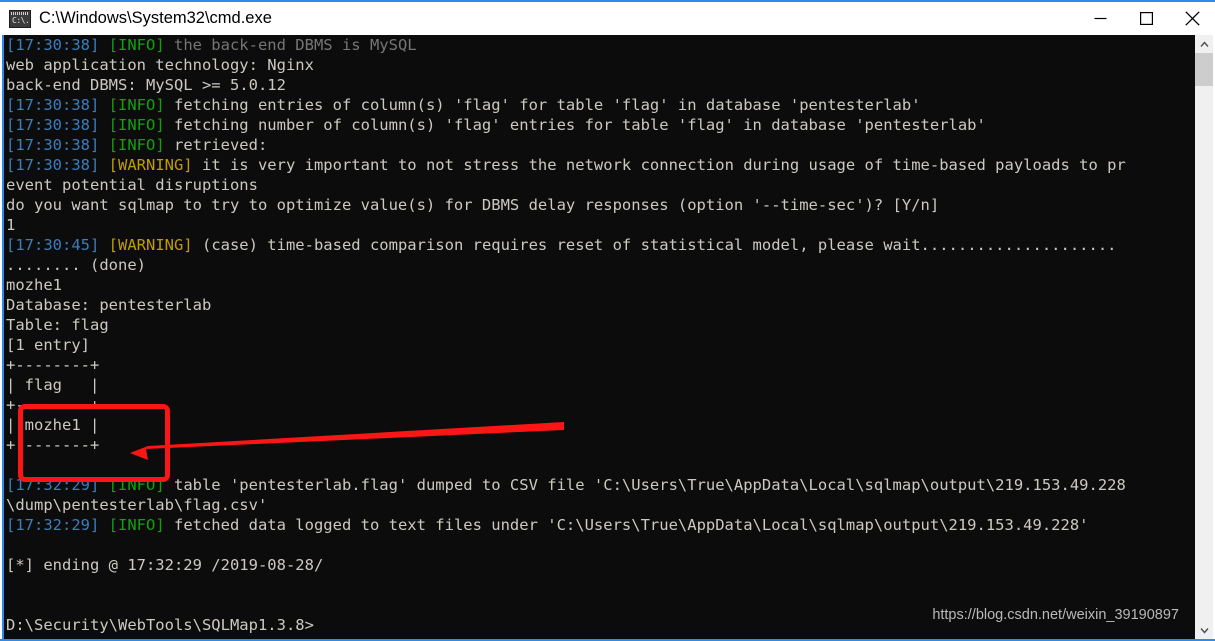 The height and width of the screenshot is (641, 1215). What do you see at coordinates (132, 185) in the screenshot?
I see `console-line-segment: event potential disruptions` at bounding box center [132, 185].